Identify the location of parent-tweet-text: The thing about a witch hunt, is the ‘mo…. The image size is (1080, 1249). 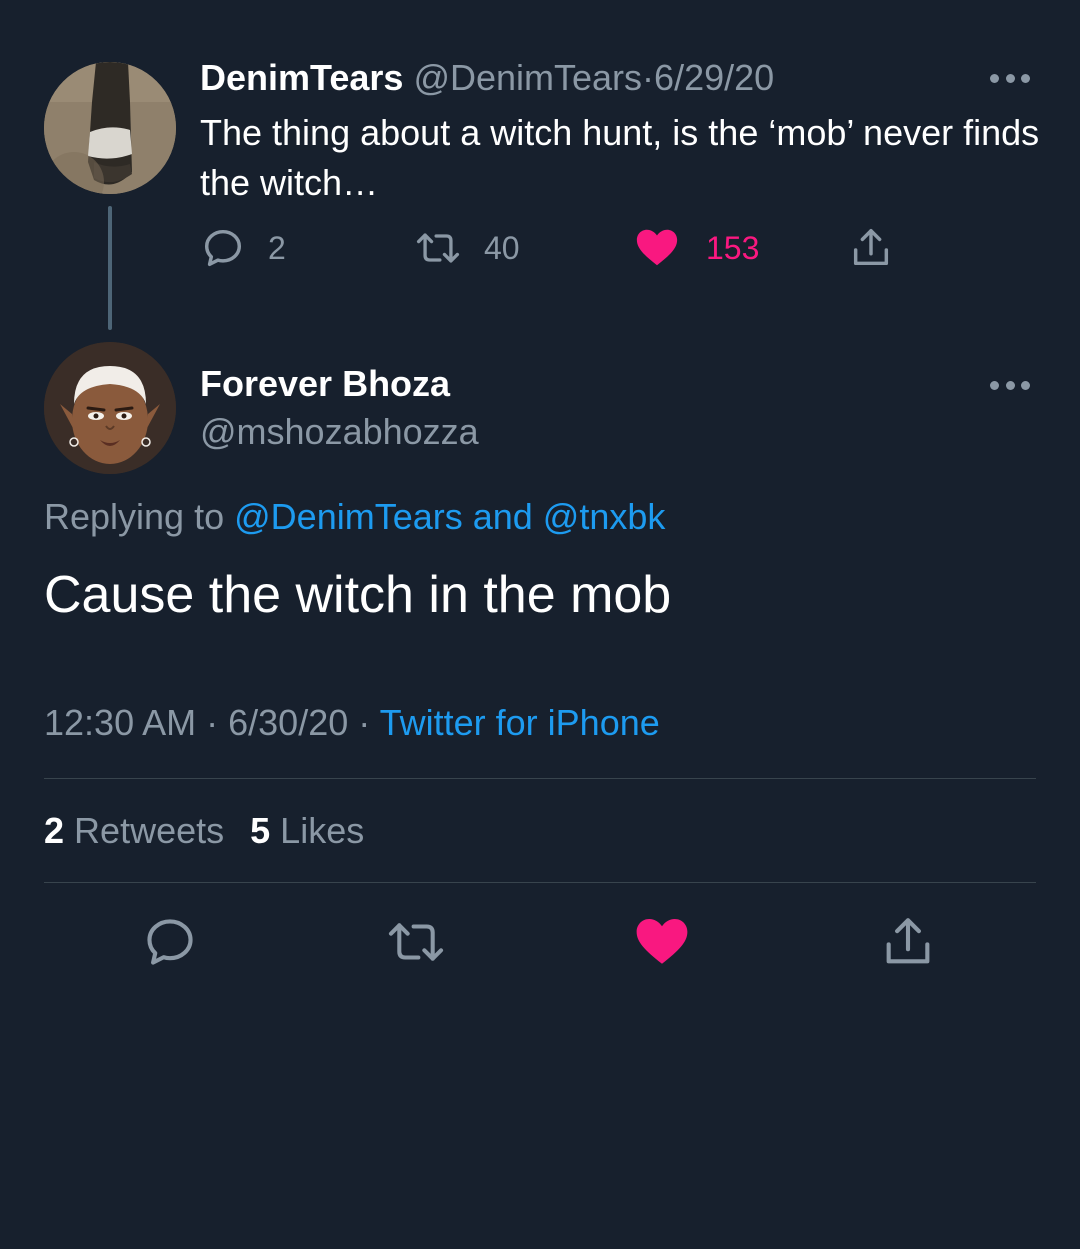
(620, 157).